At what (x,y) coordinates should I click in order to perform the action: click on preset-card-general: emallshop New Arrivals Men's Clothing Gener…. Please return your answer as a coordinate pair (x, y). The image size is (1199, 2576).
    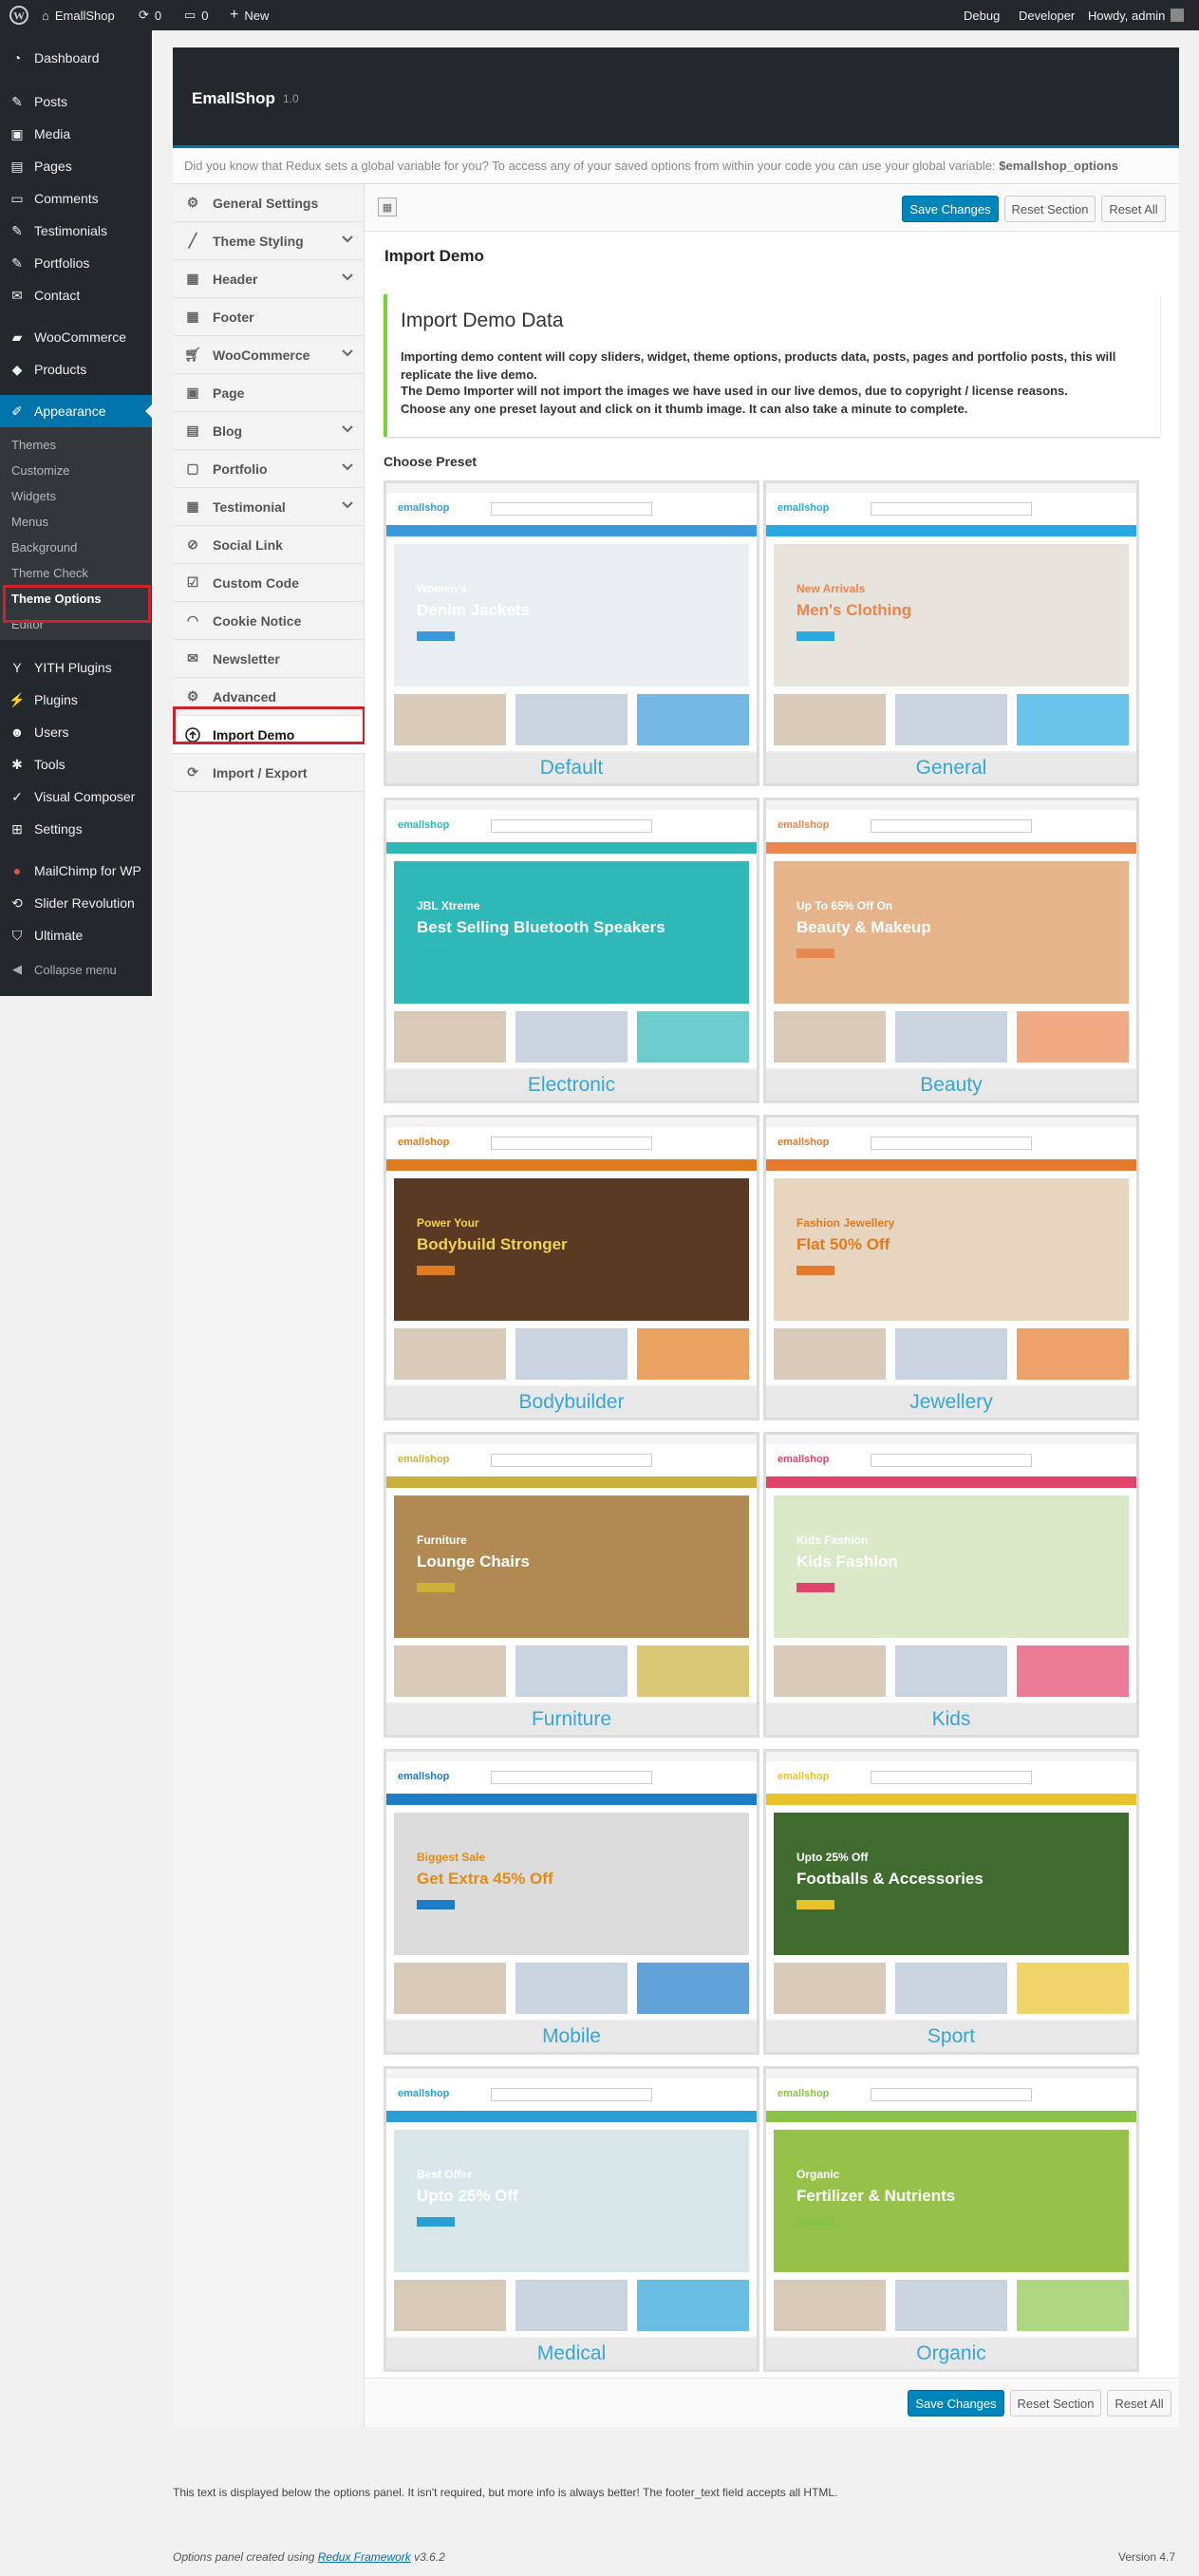
    Looking at the image, I should click on (951, 633).